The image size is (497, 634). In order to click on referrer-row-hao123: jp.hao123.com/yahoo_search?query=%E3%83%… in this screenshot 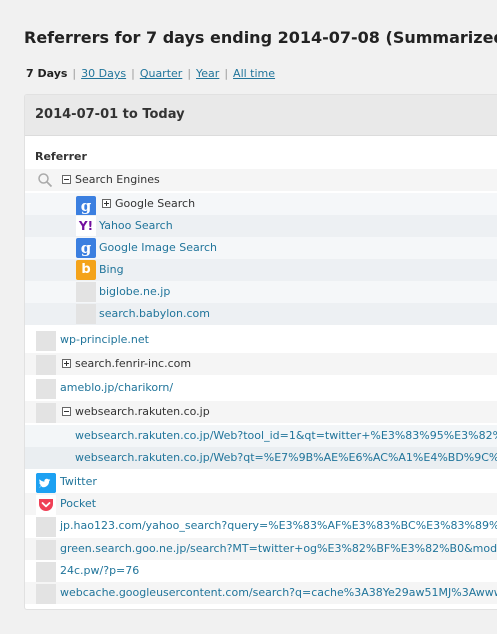, I will do `click(261, 526)`.